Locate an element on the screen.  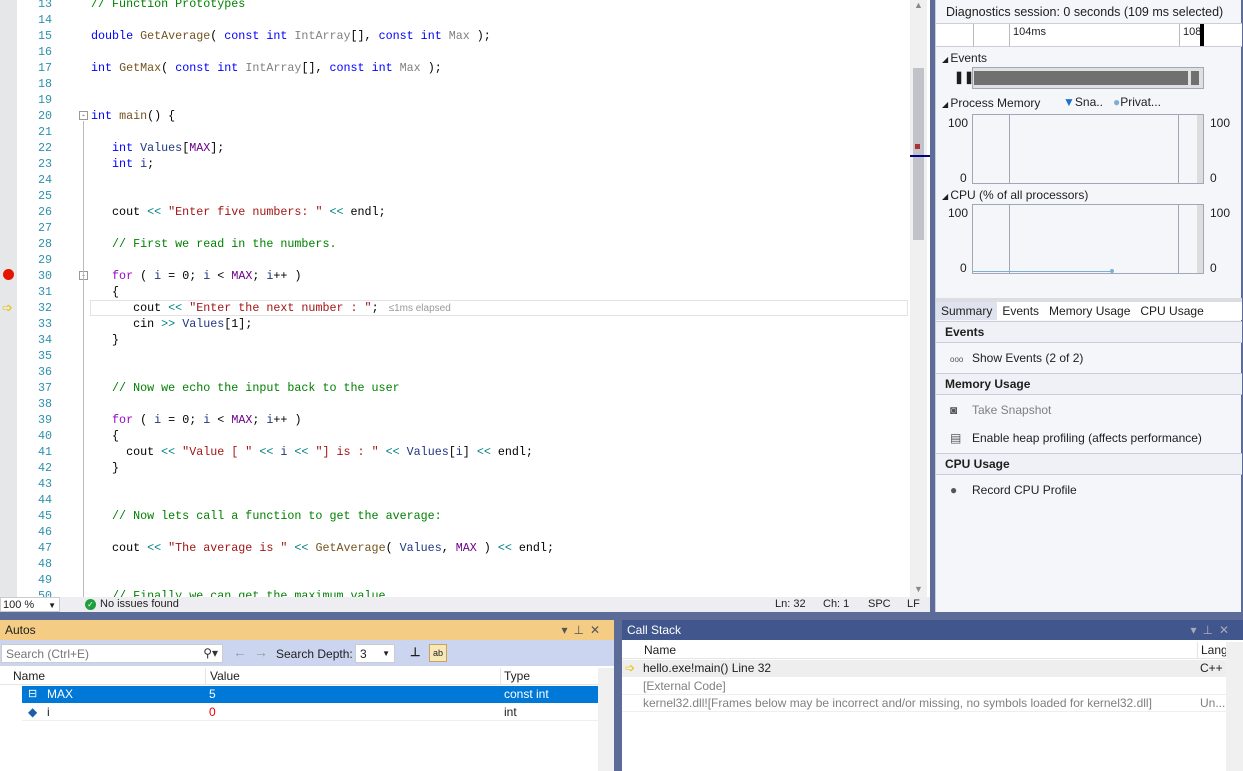
hex-display-icon: ab is located at coordinates (438, 653).